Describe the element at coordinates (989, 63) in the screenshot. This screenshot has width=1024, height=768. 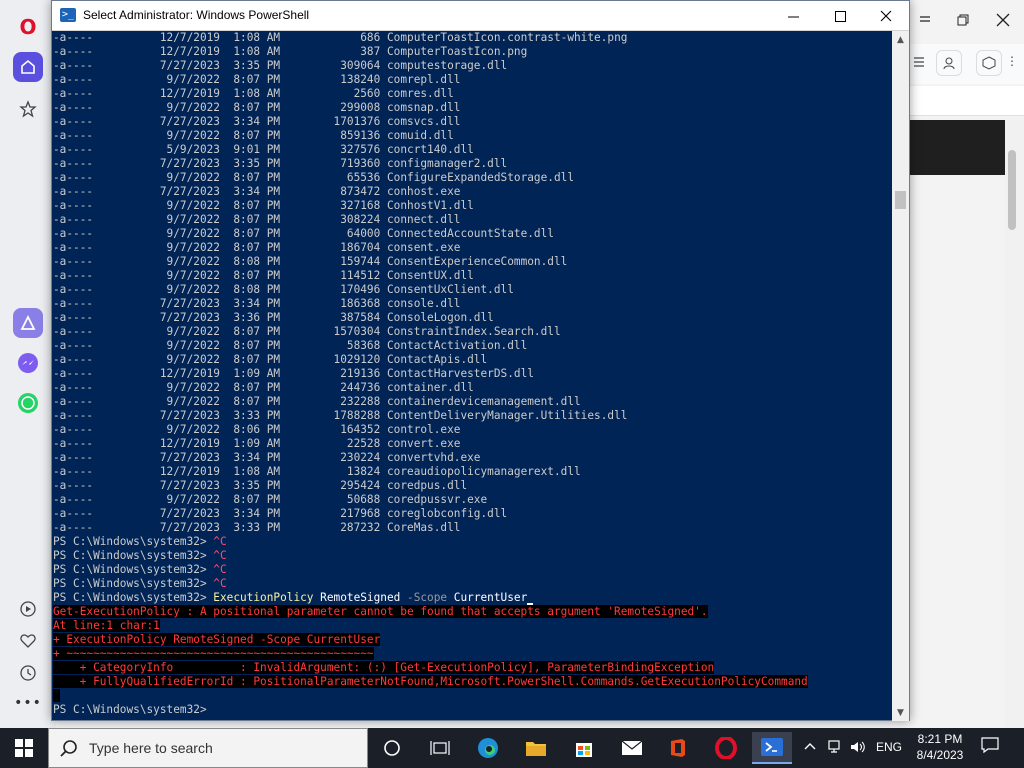
I see `extensions-icon` at that location.